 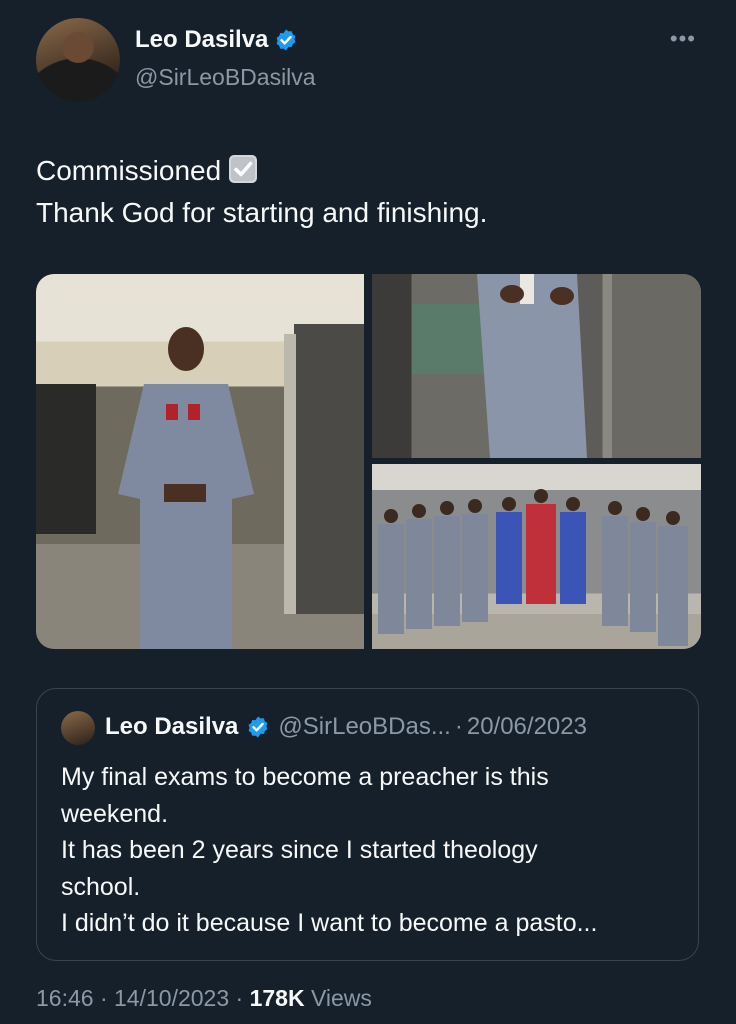 I want to click on author-avatar, so click(x=78, y=60).